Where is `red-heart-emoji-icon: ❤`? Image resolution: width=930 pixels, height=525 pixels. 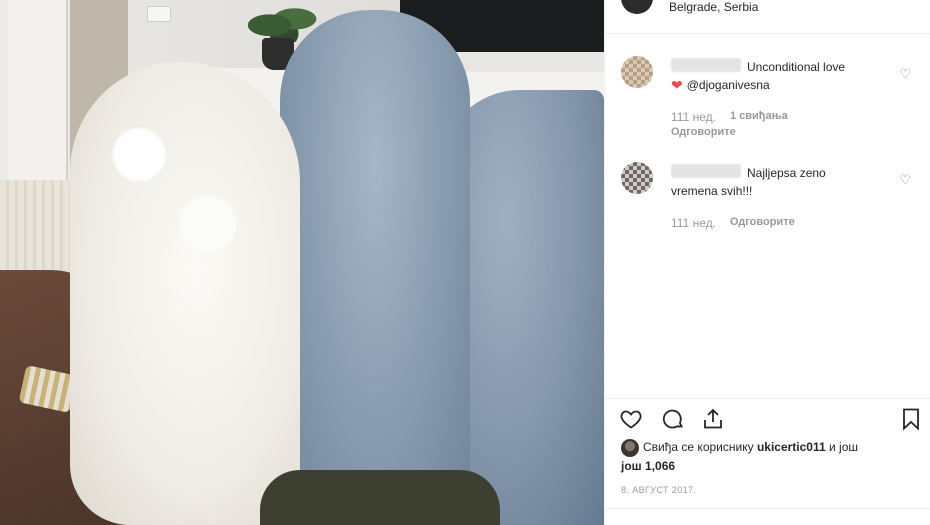 red-heart-emoji-icon: ❤ is located at coordinates (677, 85).